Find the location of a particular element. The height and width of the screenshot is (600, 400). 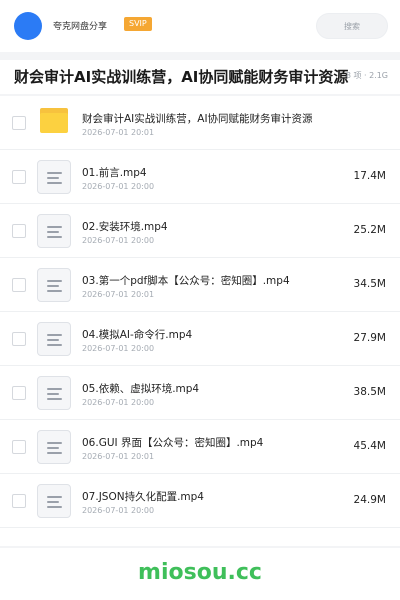

file-name: 财会审计AI实战训练营，AI协同赋能财务审计资源 is located at coordinates (197, 119).